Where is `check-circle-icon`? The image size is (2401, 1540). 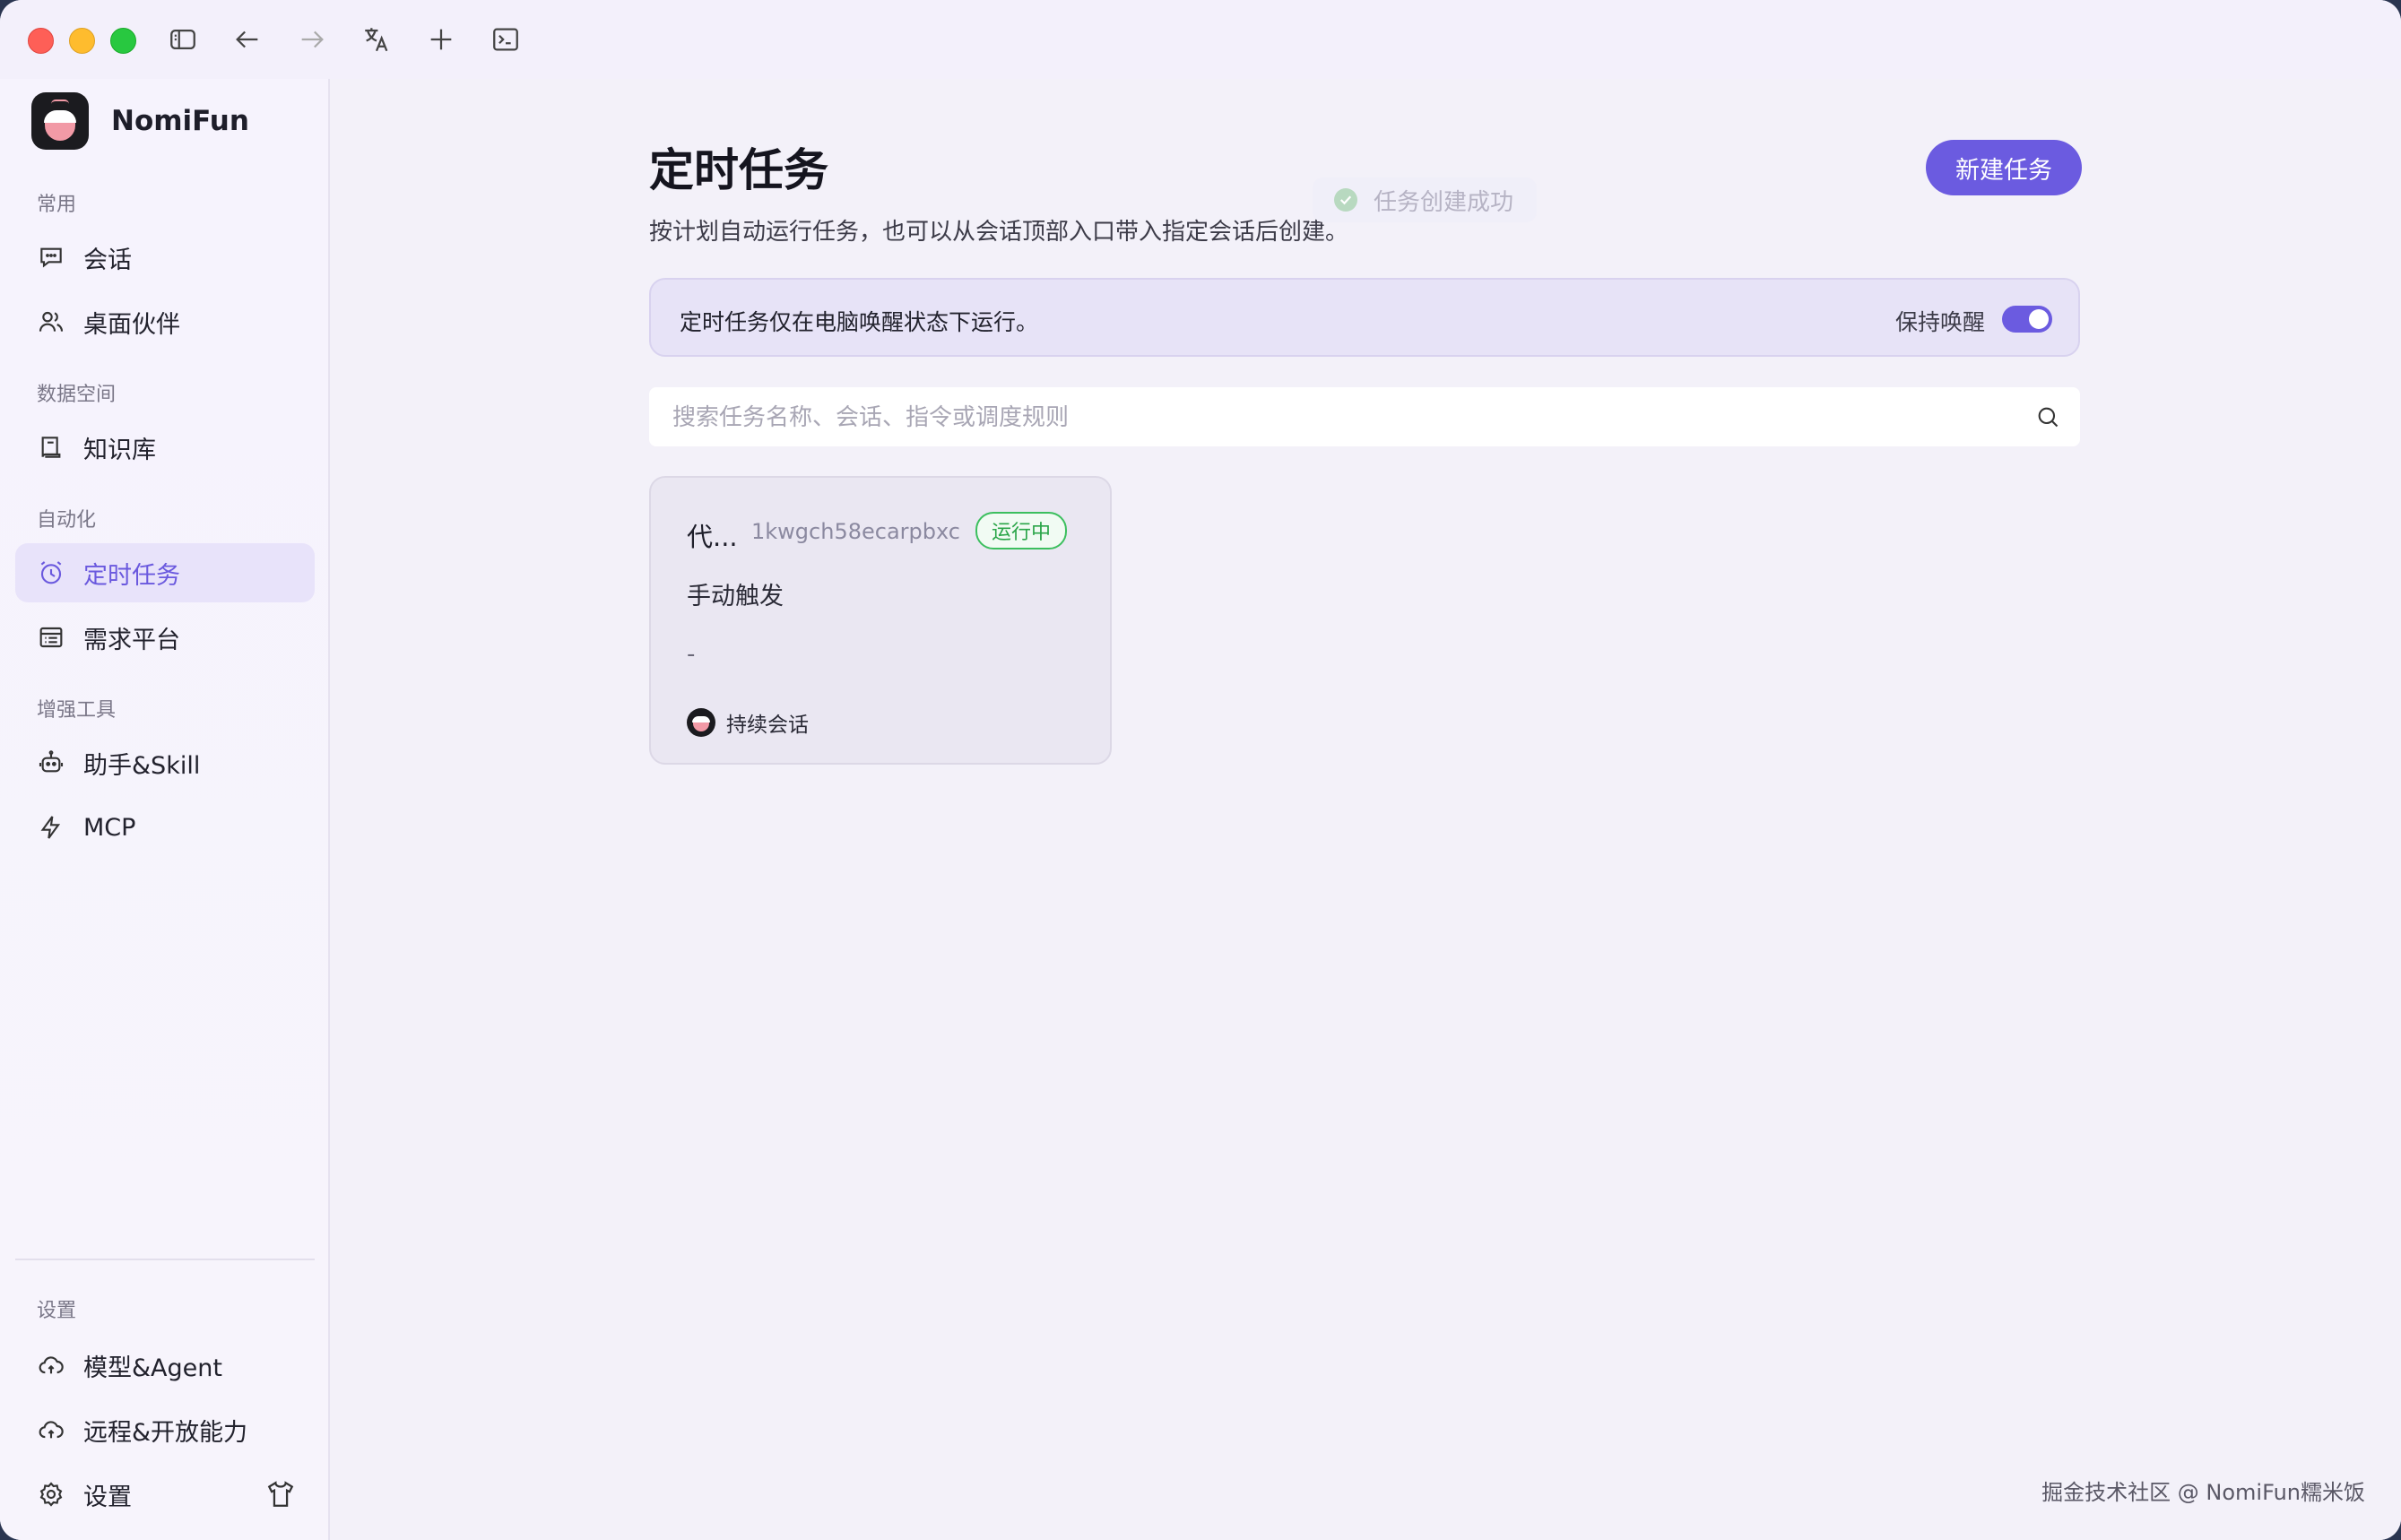
check-circle-icon is located at coordinates (1345, 200).